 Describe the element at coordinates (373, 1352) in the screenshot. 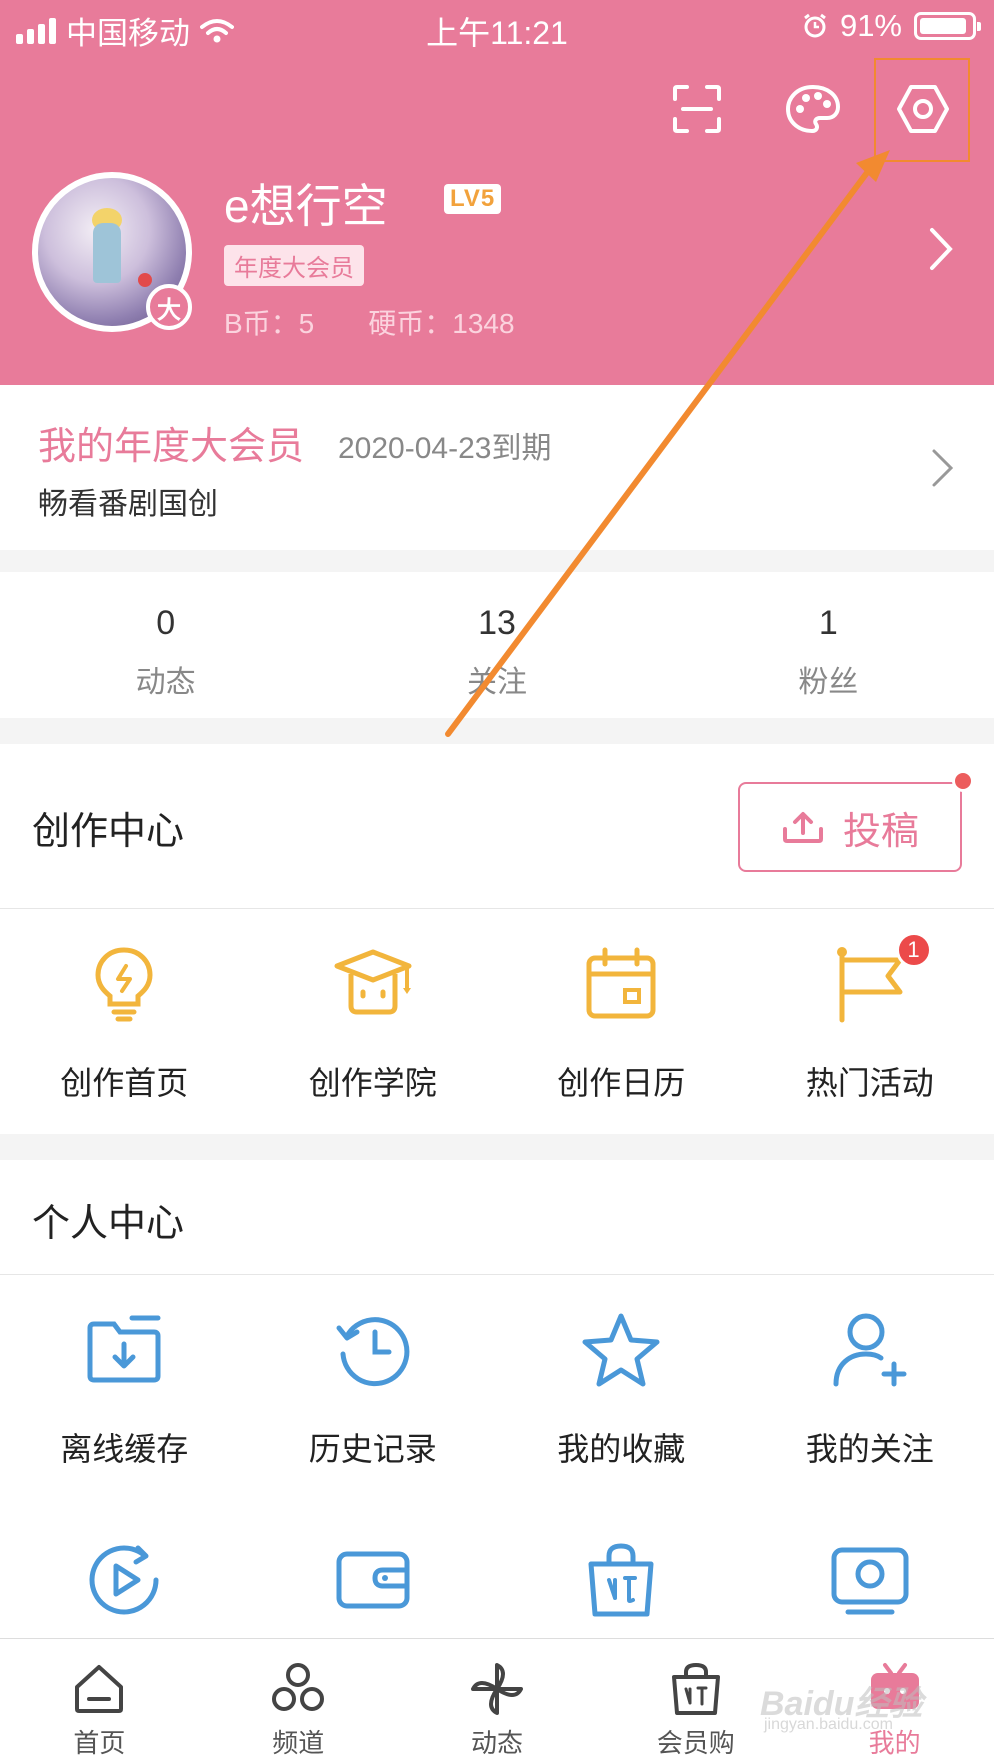

I see `history-clock-icon` at that location.